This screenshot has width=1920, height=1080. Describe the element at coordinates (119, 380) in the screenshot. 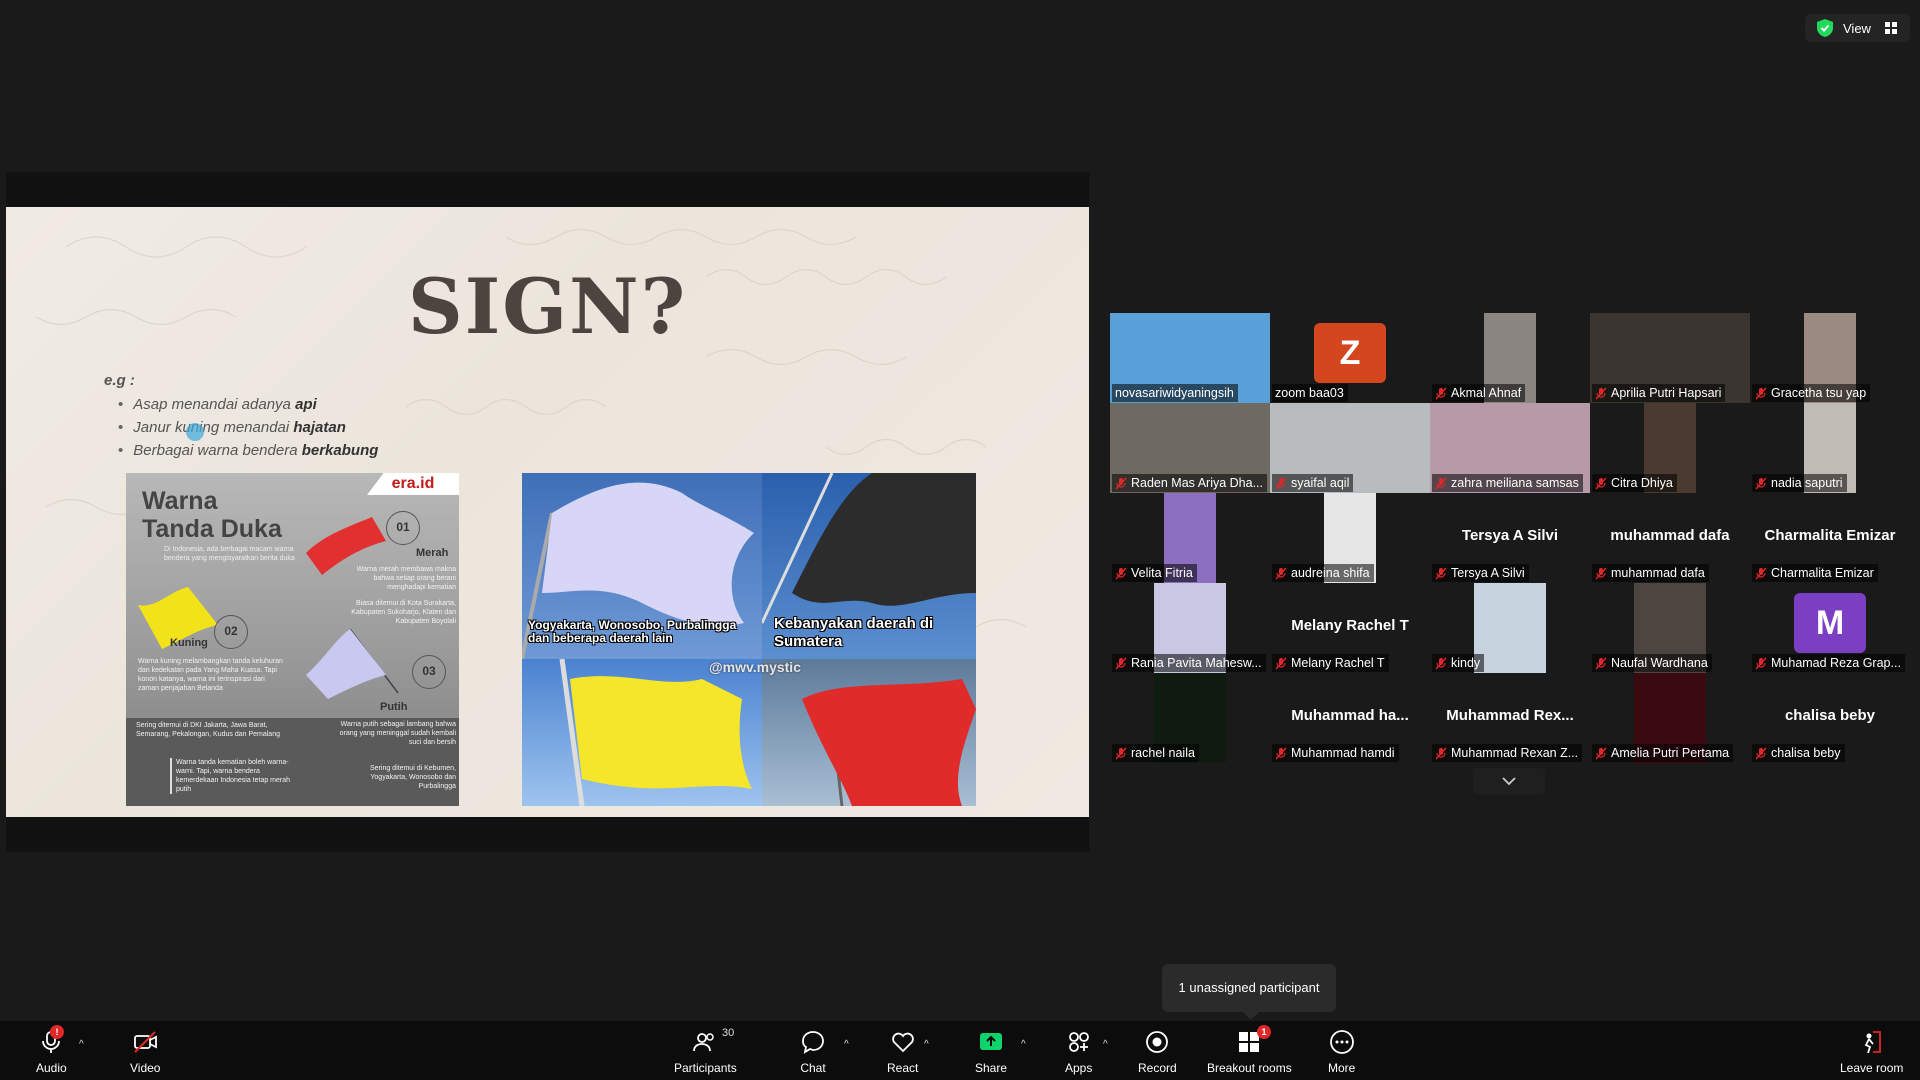

I see `slide-eg-label: e.g :` at that location.